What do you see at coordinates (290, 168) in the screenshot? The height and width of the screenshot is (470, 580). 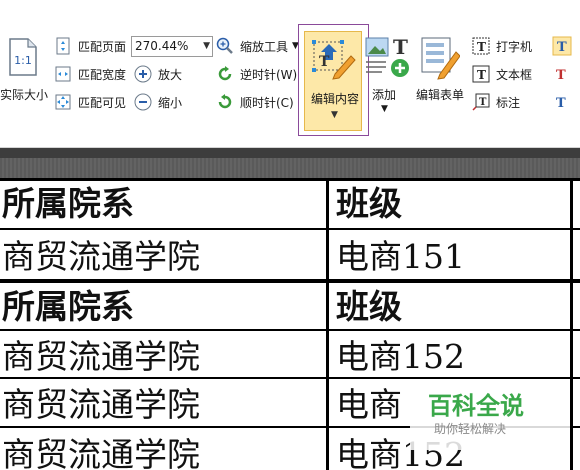 I see `page-gap` at bounding box center [290, 168].